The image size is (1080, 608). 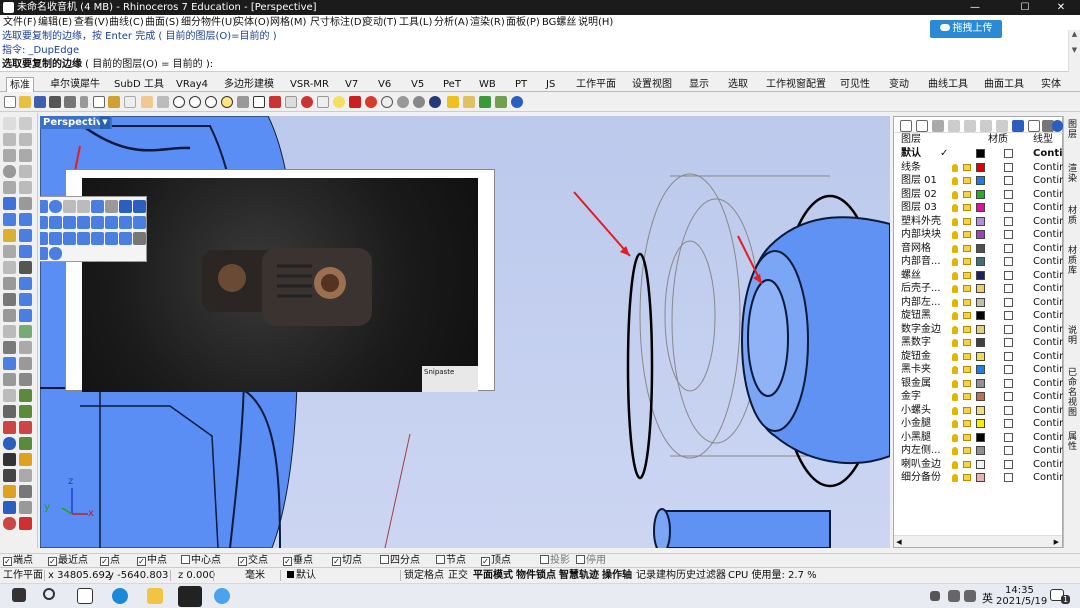 What do you see at coordinates (9, 491) in the screenshot?
I see `bolt-icon` at bounding box center [9, 491].